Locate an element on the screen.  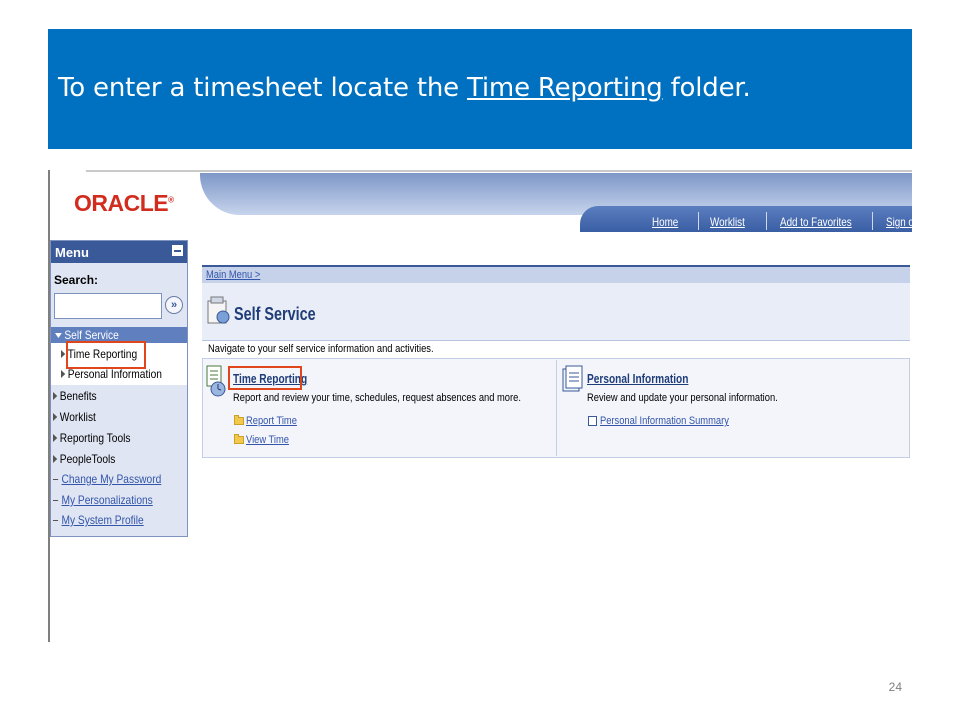
personal-information-link: Personal Information is located at coordinates (637, 378).